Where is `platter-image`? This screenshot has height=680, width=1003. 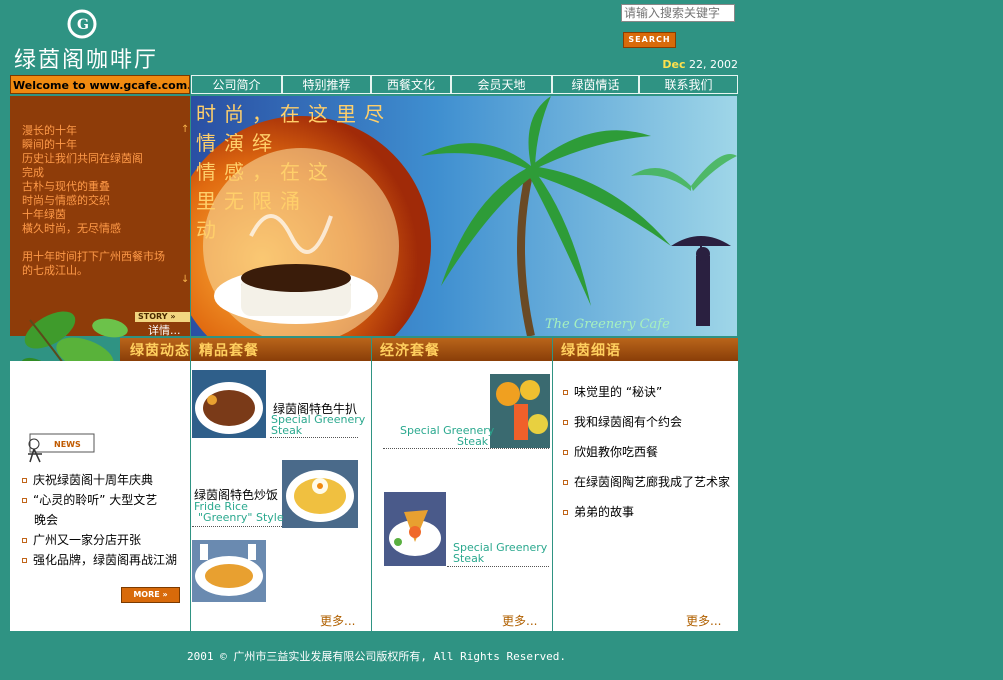 platter-image is located at coordinates (229, 571).